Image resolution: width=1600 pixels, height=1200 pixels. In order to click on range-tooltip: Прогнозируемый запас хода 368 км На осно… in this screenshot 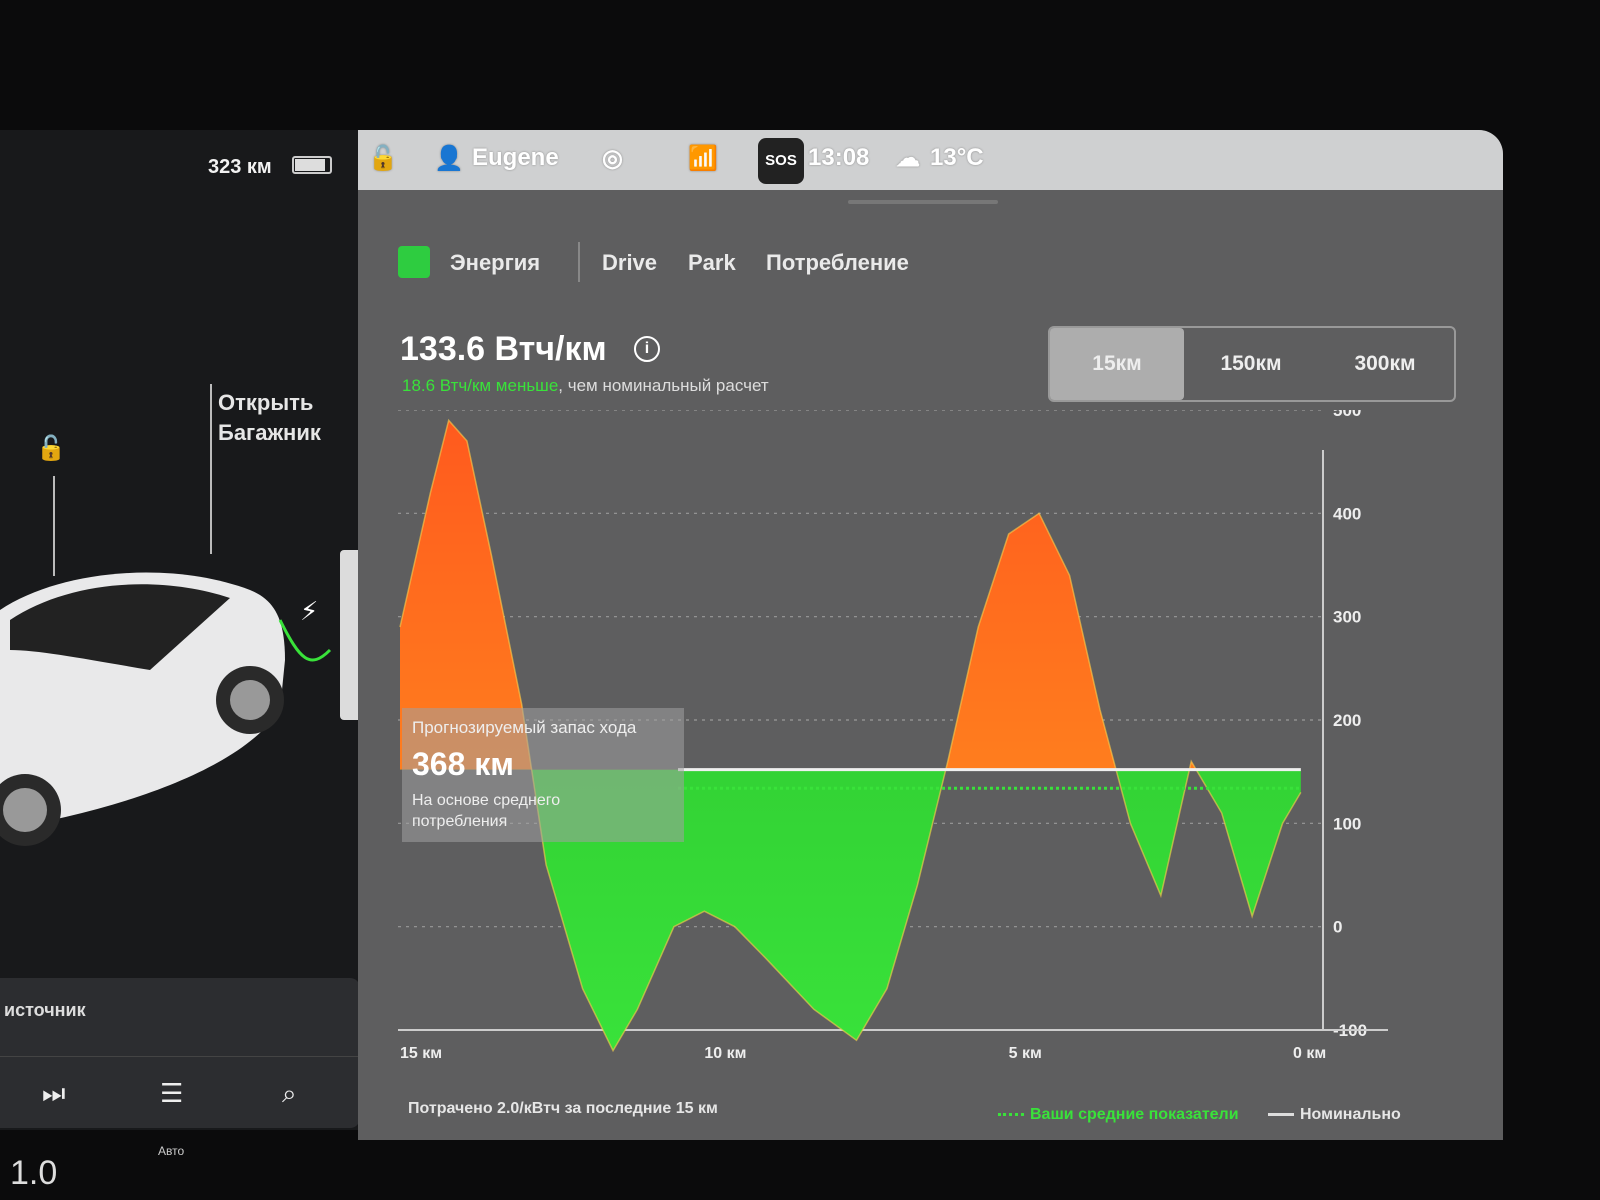, I will do `click(543, 775)`.